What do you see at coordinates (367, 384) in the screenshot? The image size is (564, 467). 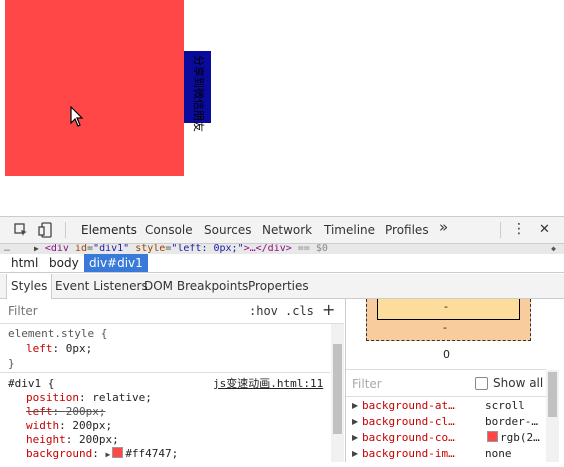 I see `computed-filter-input: Filter` at bounding box center [367, 384].